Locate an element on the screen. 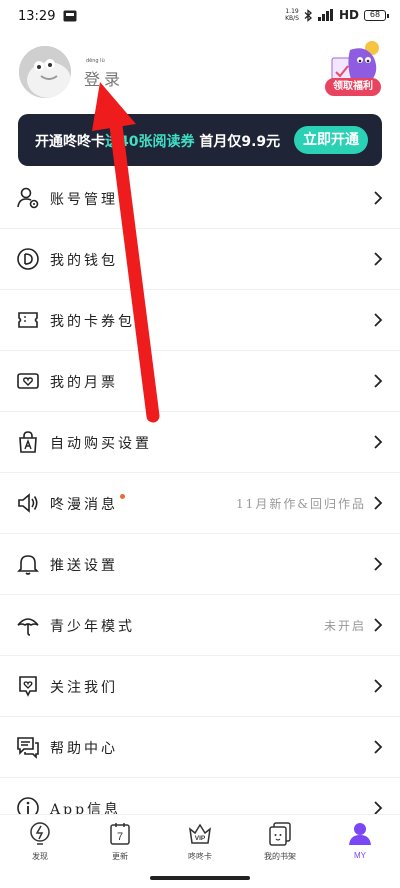 Image resolution: width=400 pixels, height=888 pixels. heart-ticket-icon is located at coordinates (28, 381).